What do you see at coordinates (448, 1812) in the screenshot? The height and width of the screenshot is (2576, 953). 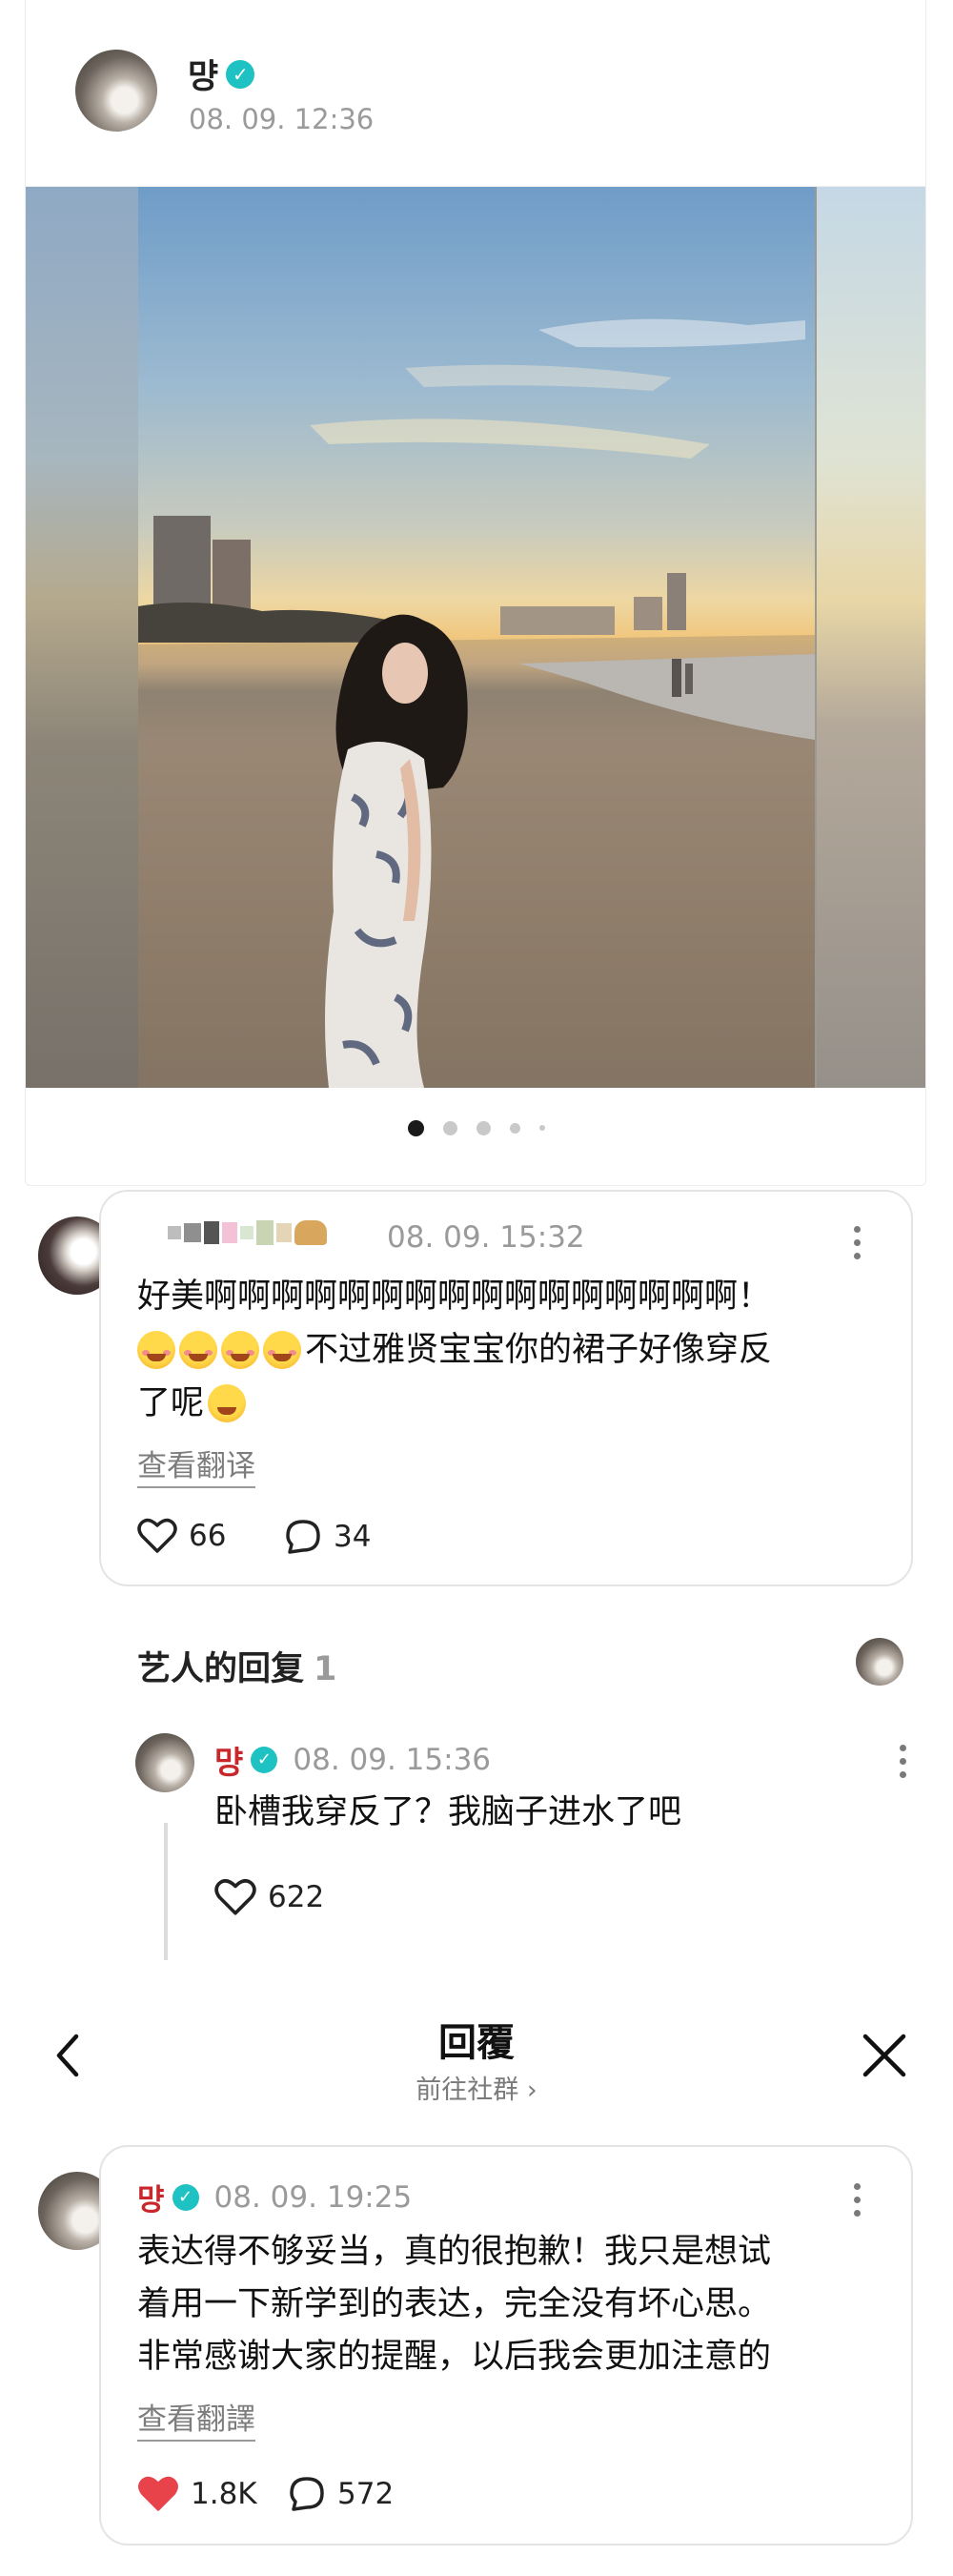 I see `artist-reply-text: 卧槽我穿反了？我脑子进水了吧` at bounding box center [448, 1812].